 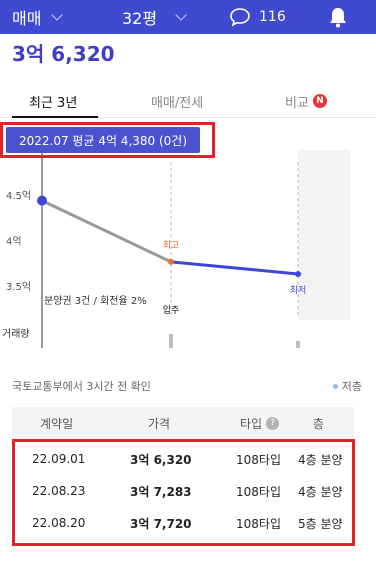 What do you see at coordinates (81, 386) in the screenshot?
I see `data-source-note: 국토교통부에서 3시간 전 확인` at bounding box center [81, 386].